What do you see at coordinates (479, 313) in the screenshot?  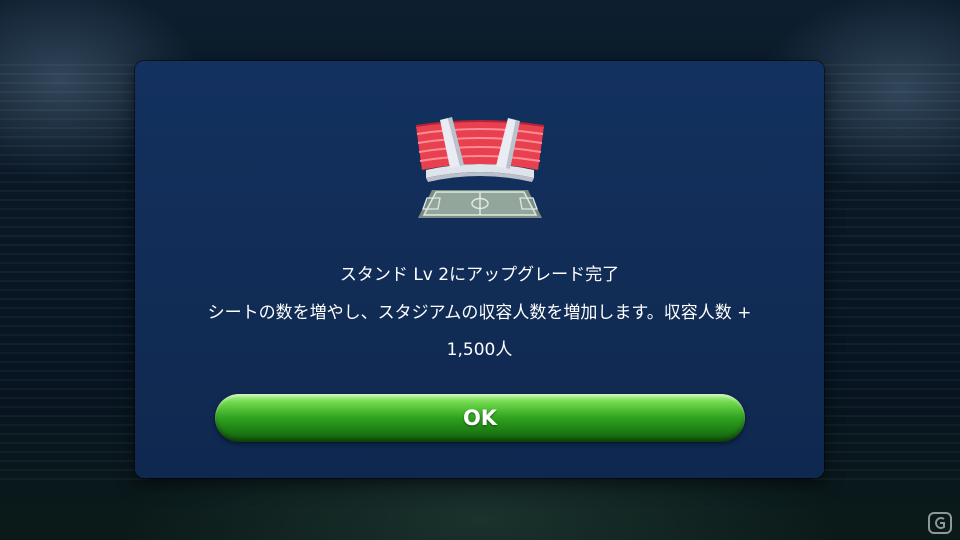 I see `upgrade-description: シートの数を増やし、スタジアムの収容人数を増加します。収容人数 +` at bounding box center [479, 313].